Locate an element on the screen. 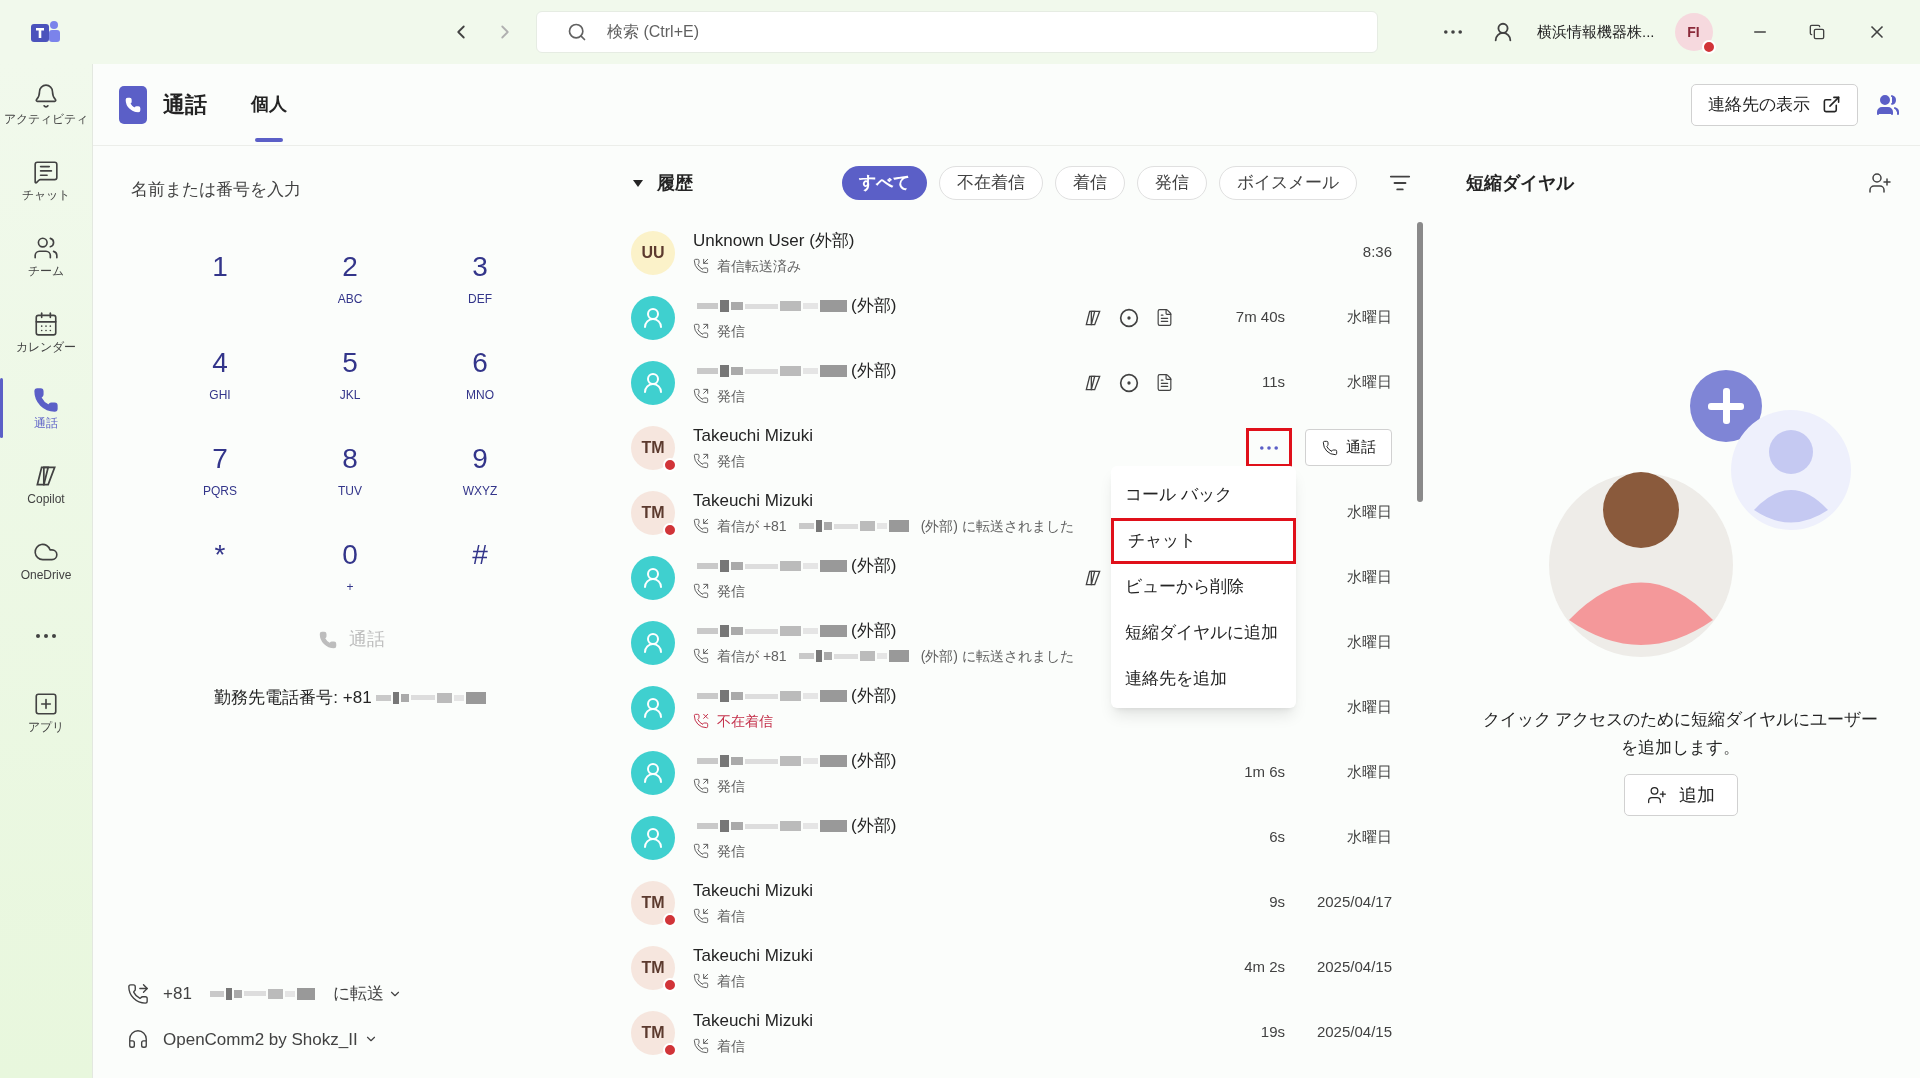 The image size is (1920, 1078). call-status: 不在着信 is located at coordinates (745, 721).